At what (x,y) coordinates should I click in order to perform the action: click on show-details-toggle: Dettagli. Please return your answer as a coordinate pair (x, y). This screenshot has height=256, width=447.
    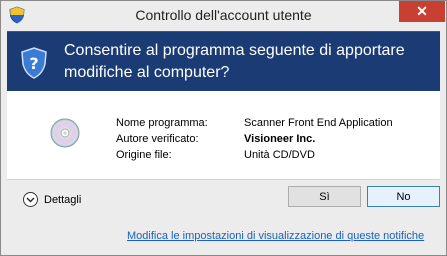
    Looking at the image, I should click on (52, 199).